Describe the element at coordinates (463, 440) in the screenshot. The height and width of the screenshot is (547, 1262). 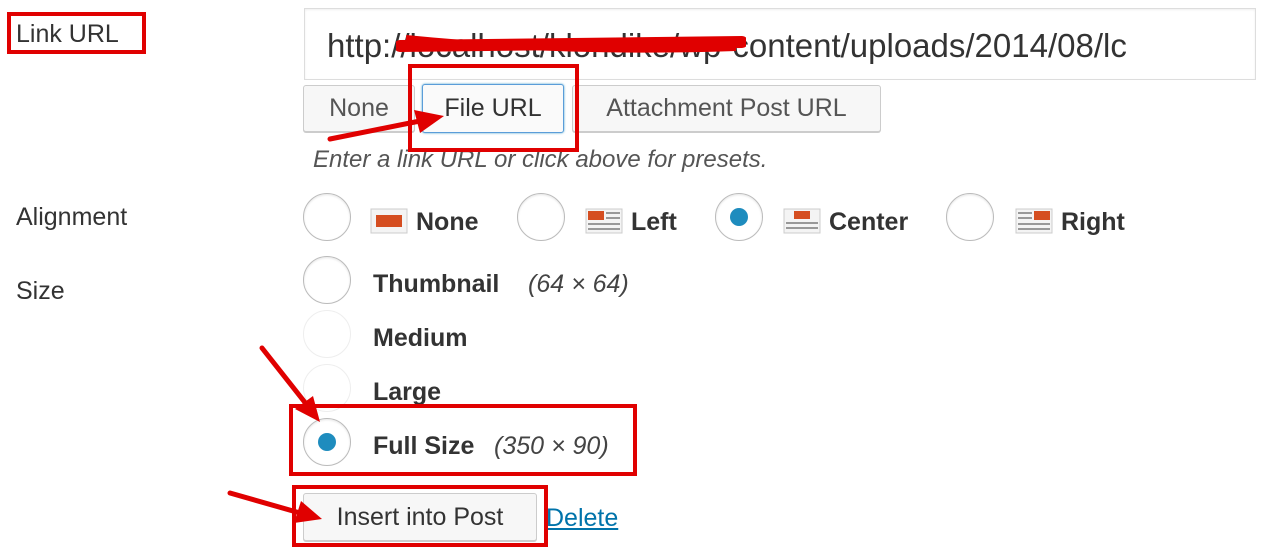
I see `annotation-box-full-size` at that location.